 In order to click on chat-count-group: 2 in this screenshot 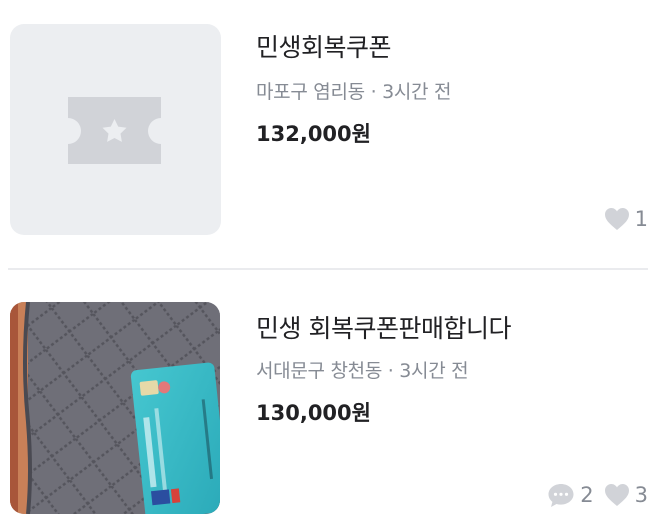, I will do `click(570, 495)`.